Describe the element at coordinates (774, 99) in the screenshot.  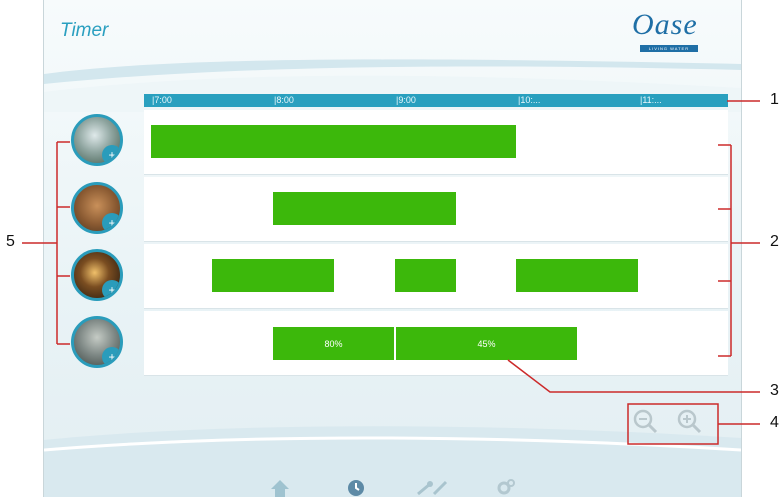
I see `callout-label-1: 1` at that location.